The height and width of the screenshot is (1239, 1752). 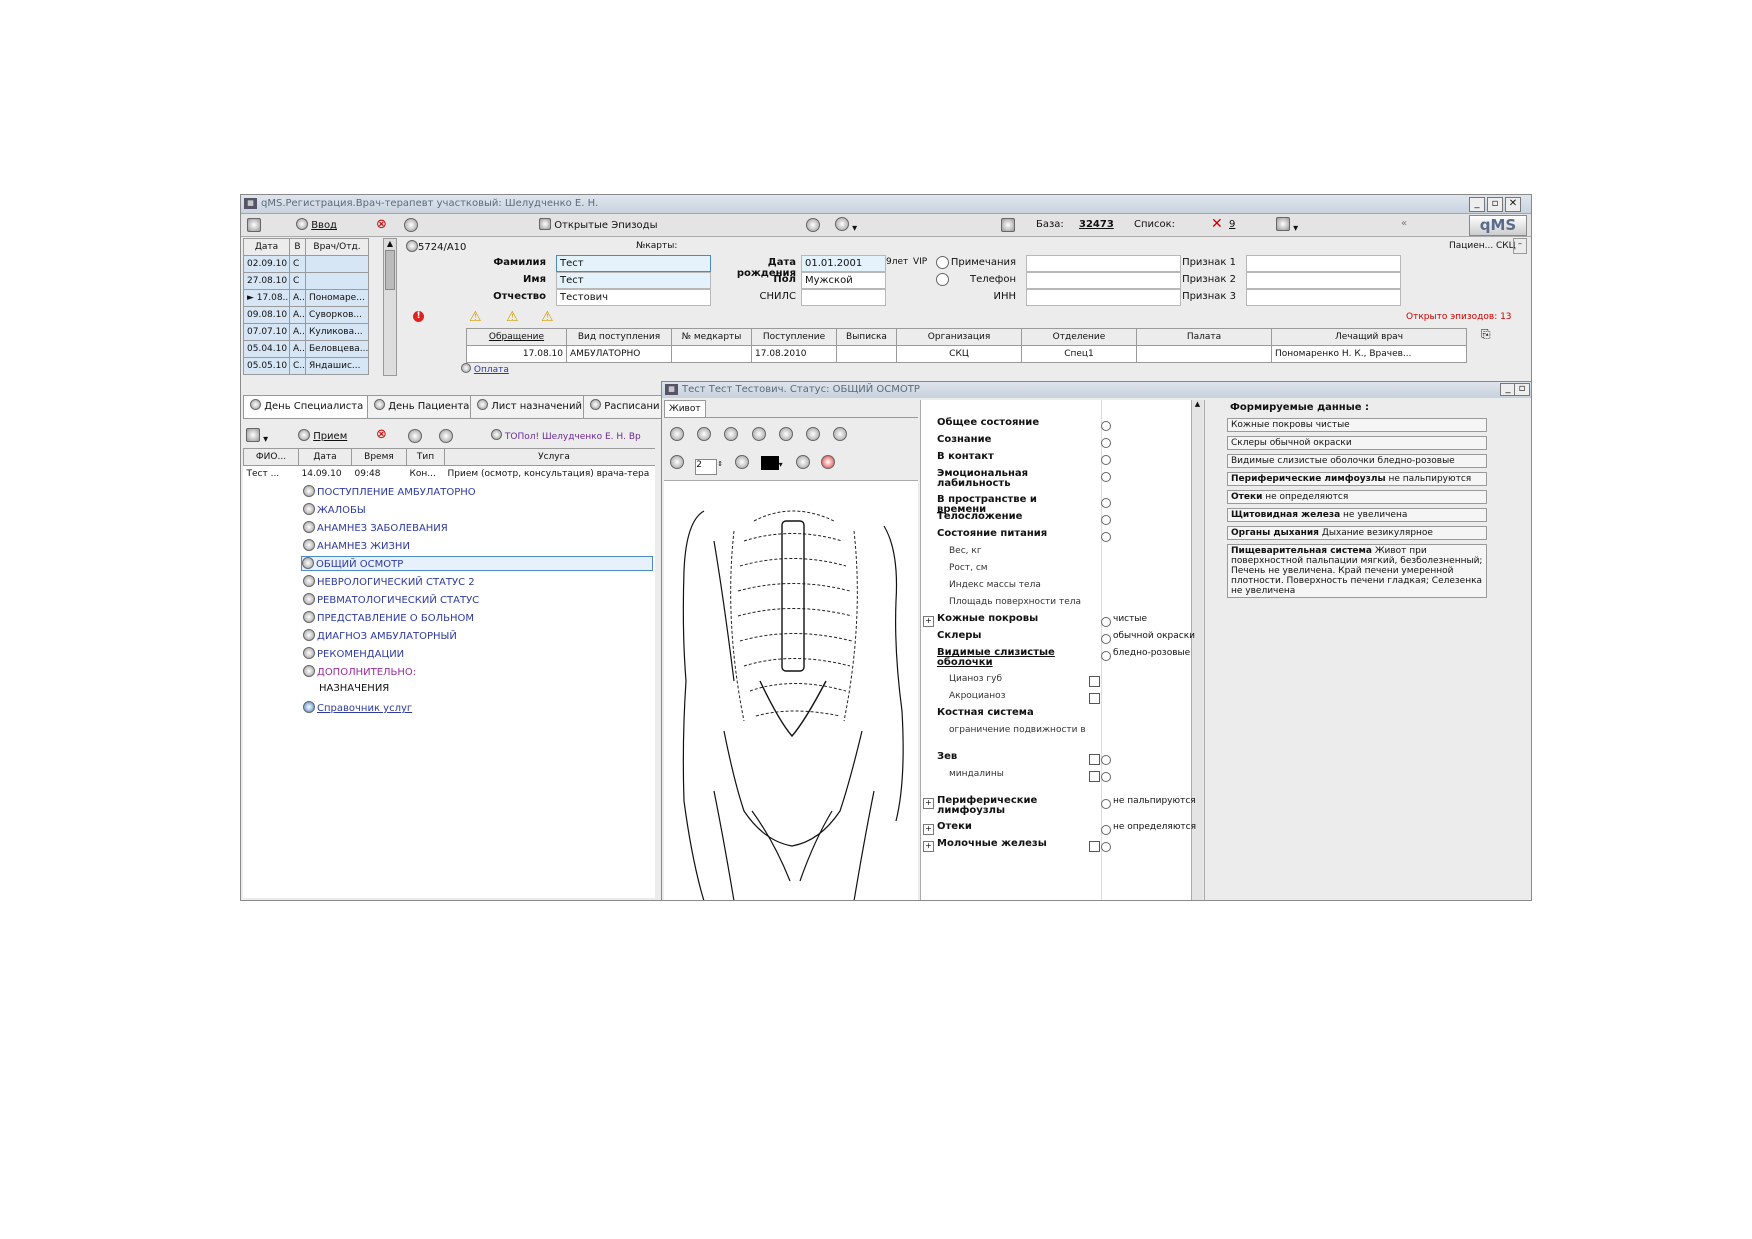 I want to click on open-episodes-button: Открытые Эпизоды, so click(x=598, y=224).